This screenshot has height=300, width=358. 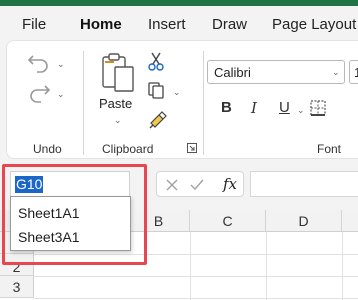 I want to click on font-name-dropdown: Calibri ⌄, so click(x=276, y=72).